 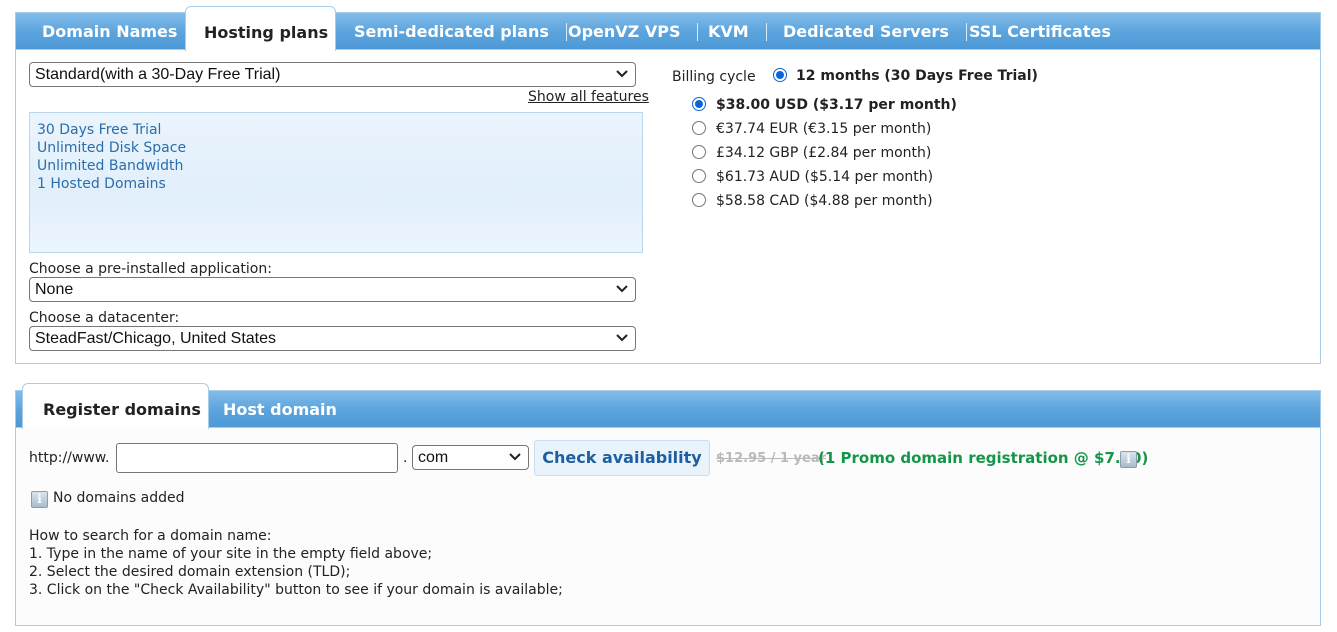 What do you see at coordinates (825, 177) in the screenshot?
I see `price-option-aud: $61.73 AUD ($5.14 per month)` at bounding box center [825, 177].